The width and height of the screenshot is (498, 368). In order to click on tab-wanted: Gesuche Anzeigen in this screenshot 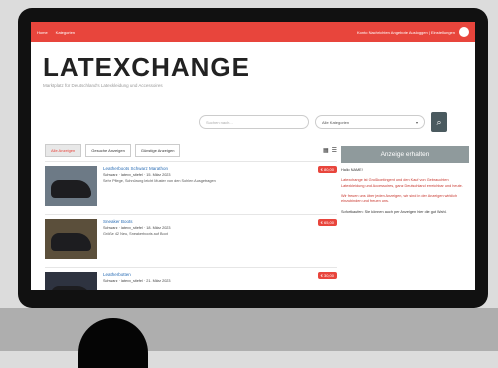, I will do `click(108, 150)`.